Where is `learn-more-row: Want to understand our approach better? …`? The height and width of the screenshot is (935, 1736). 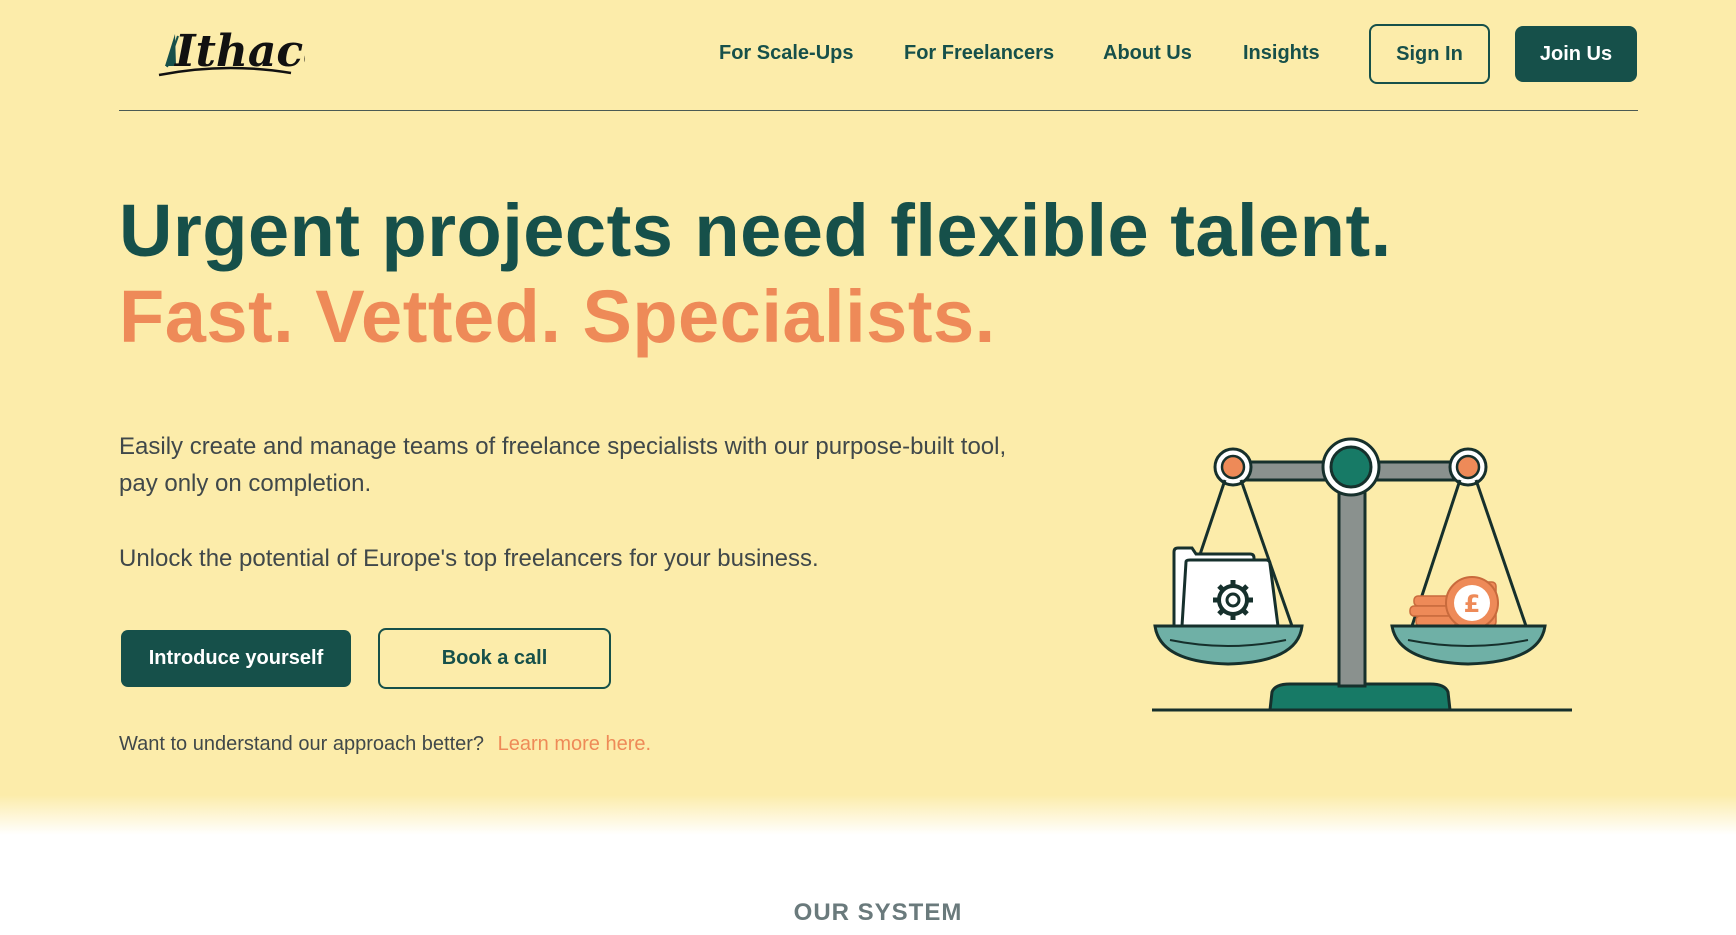
learn-more-row: Want to understand our approach better? … is located at coordinates (385, 744).